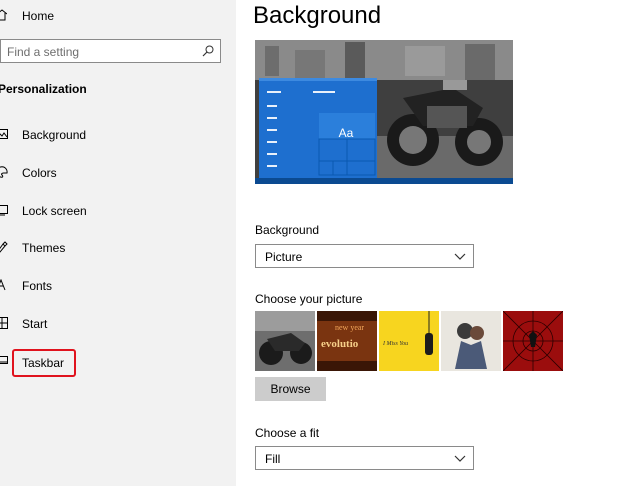 The height and width of the screenshot is (486, 640). I want to click on themes-icon, so click(4, 247).